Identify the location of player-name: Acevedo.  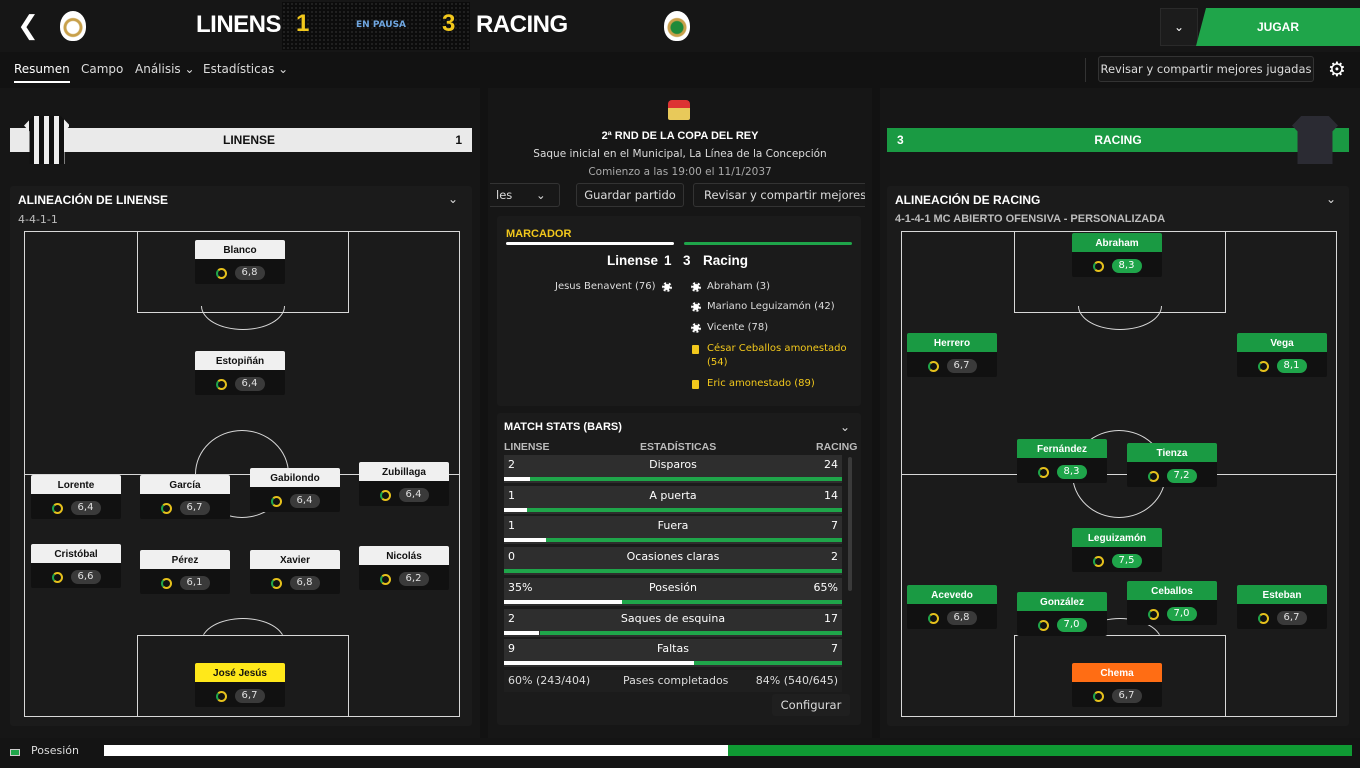
(952, 596).